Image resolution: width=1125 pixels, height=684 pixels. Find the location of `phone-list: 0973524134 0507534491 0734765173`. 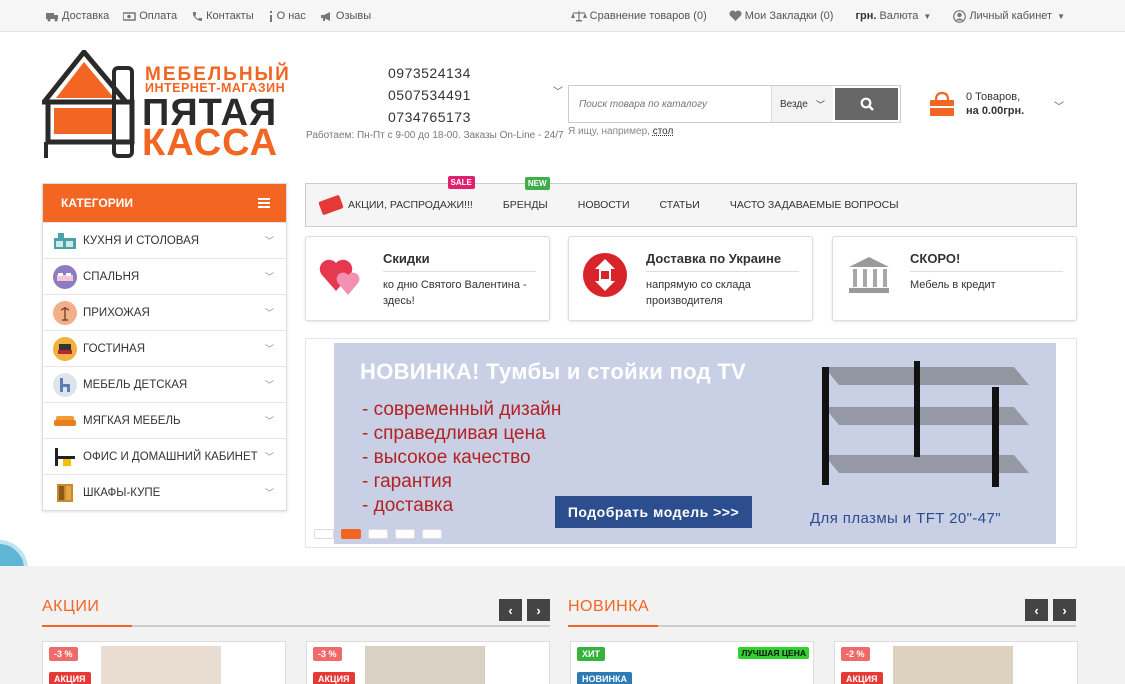

phone-list: 0973524134 0507534491 0734765173 is located at coordinates (429, 95).